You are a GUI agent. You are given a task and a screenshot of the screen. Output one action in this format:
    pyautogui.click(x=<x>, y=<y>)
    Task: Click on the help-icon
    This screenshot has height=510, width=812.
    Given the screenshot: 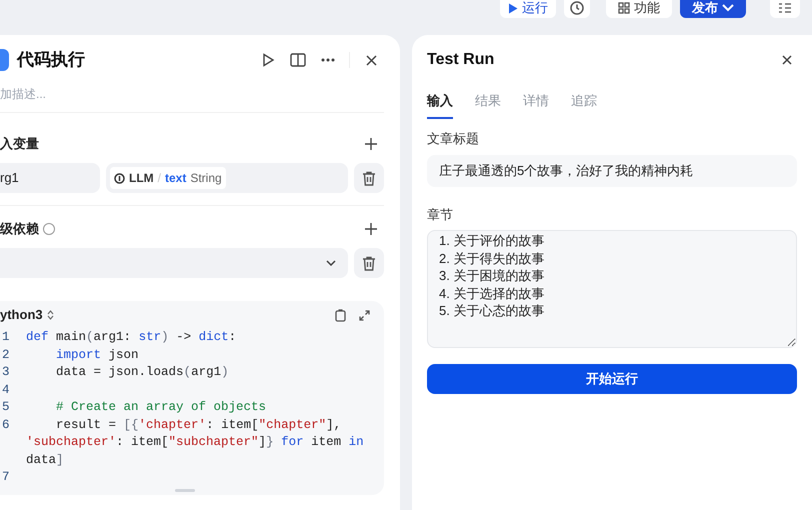 What is the action you would take?
    pyautogui.click(x=49, y=229)
    